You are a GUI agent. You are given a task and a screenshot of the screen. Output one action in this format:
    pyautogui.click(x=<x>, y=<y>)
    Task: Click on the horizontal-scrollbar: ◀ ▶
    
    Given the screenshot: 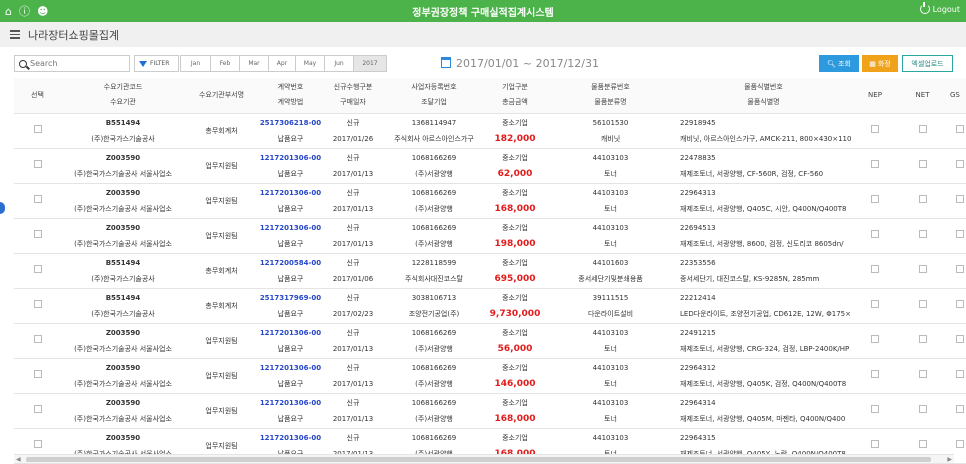 What is the action you would take?
    pyautogui.click(x=484, y=458)
    